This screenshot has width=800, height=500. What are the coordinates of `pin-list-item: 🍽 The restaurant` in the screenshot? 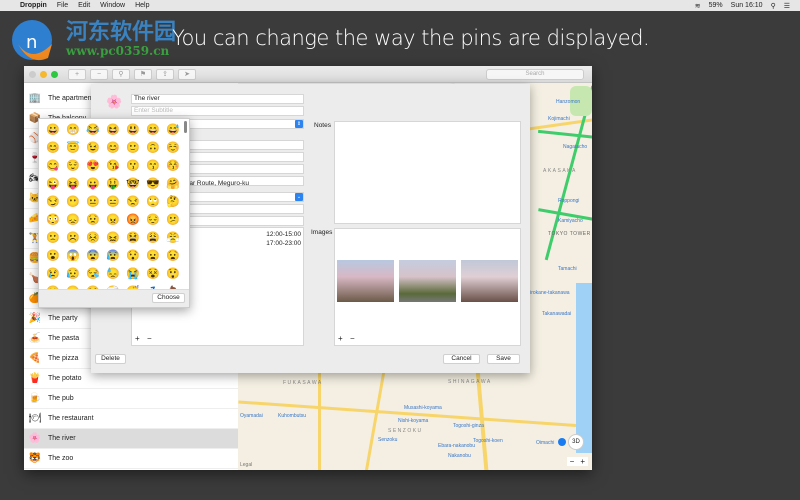 It's located at (131, 419).